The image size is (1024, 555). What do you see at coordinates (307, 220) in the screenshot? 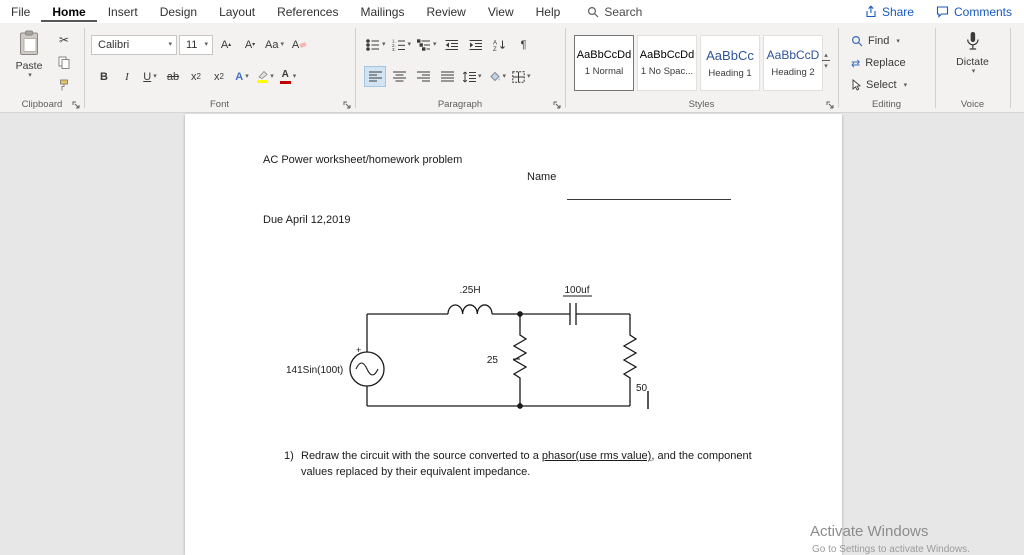
I see `doc-due-date: Due April 12,2019` at bounding box center [307, 220].